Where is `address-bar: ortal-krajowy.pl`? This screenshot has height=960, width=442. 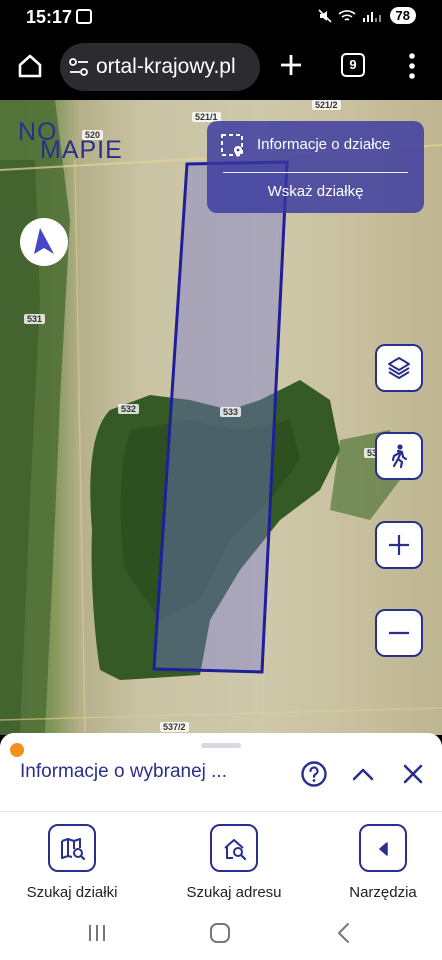 address-bar: ortal-krajowy.pl is located at coordinates (160, 67).